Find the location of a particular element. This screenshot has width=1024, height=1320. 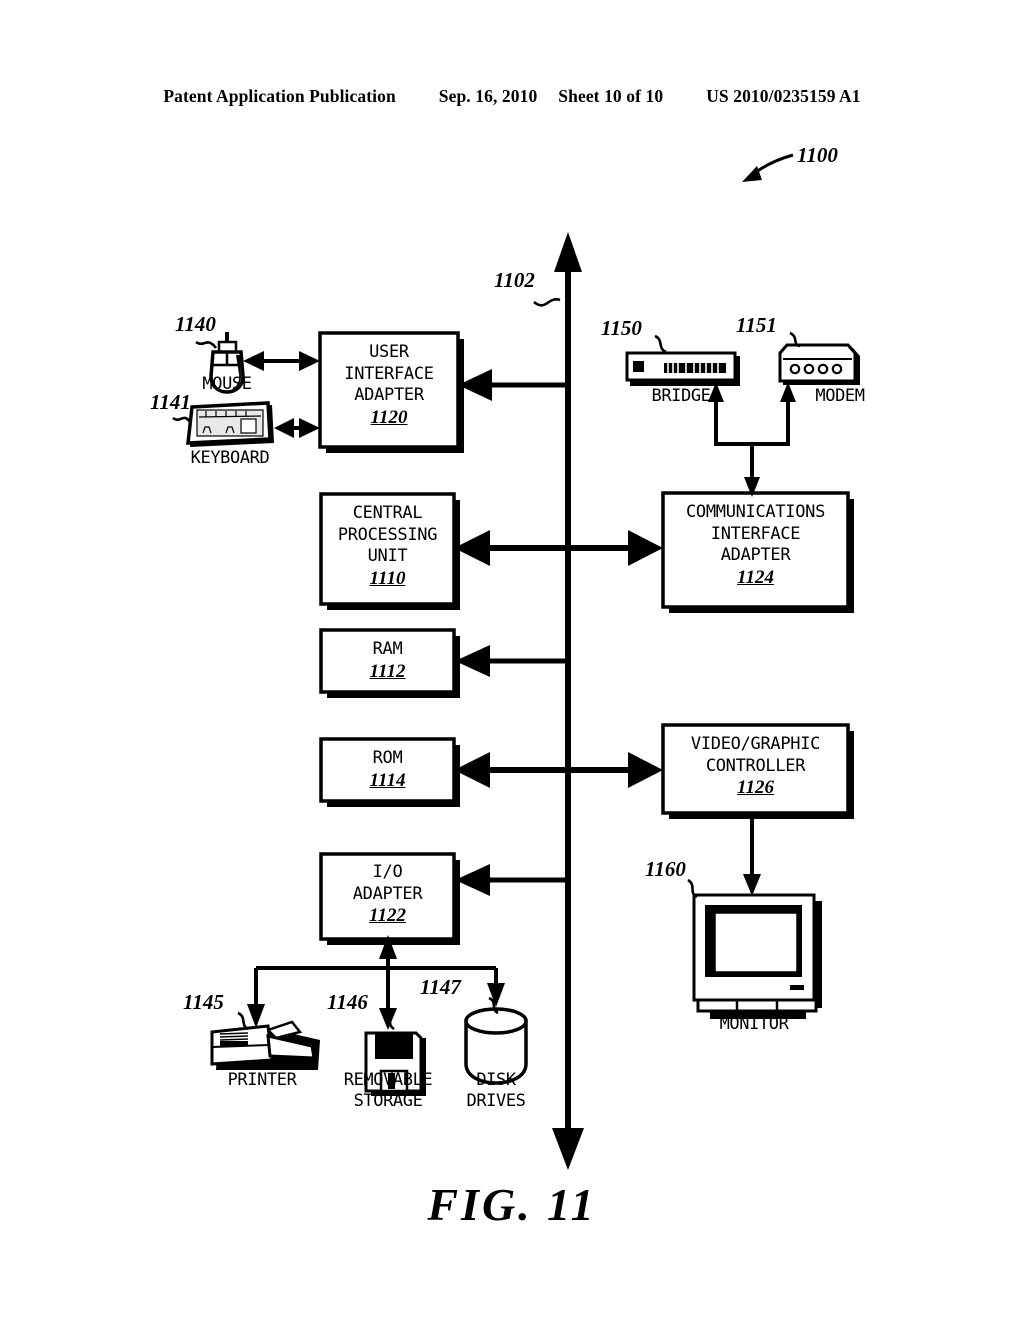

box-user-interface-adapter is located at coordinates (391, 392).